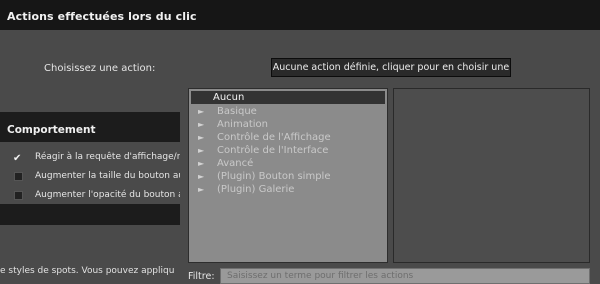 The height and width of the screenshot is (284, 600). I want to click on option-label: Augmenter la taille du bouton au, so click(107, 176).